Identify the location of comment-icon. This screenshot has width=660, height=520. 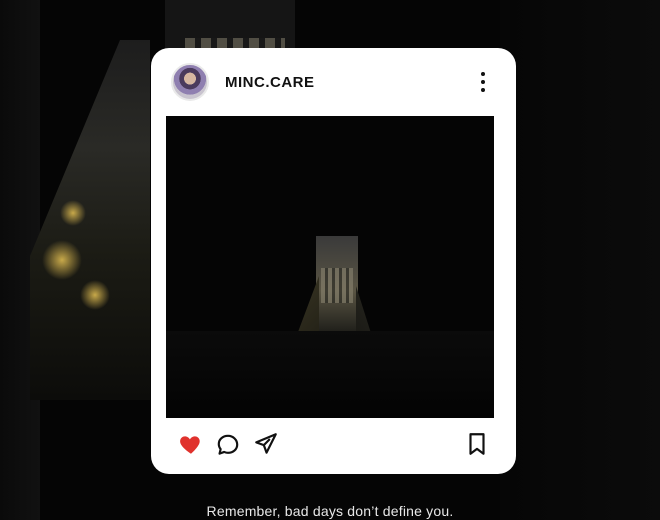
(228, 445).